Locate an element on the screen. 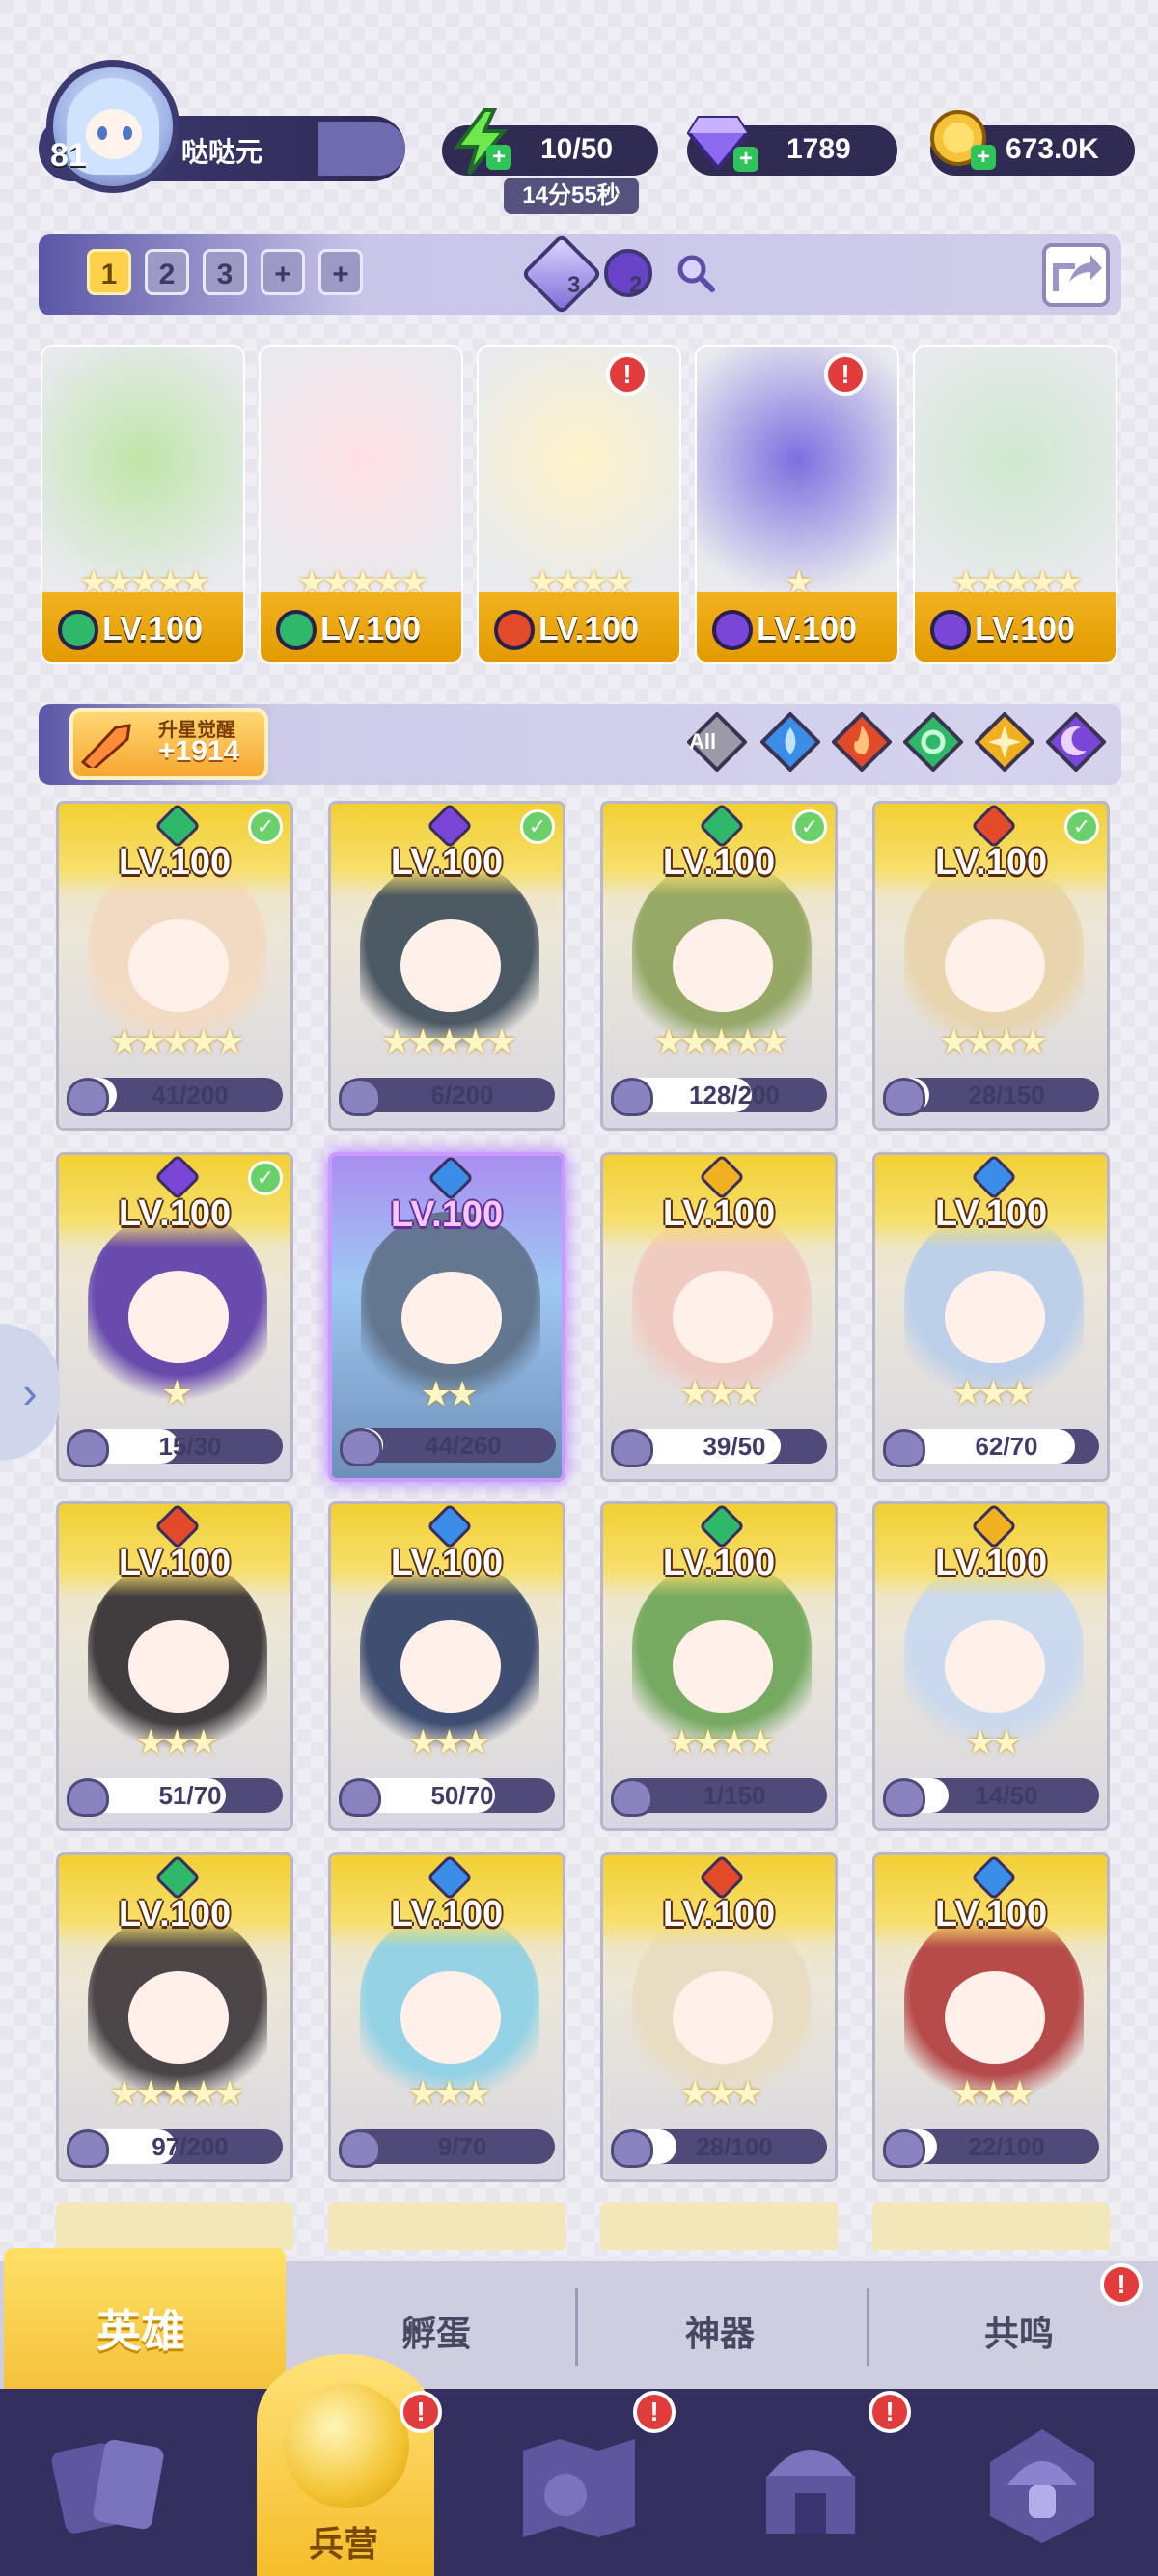  tab-hatch: 孵蛋 is located at coordinates (436, 2331).